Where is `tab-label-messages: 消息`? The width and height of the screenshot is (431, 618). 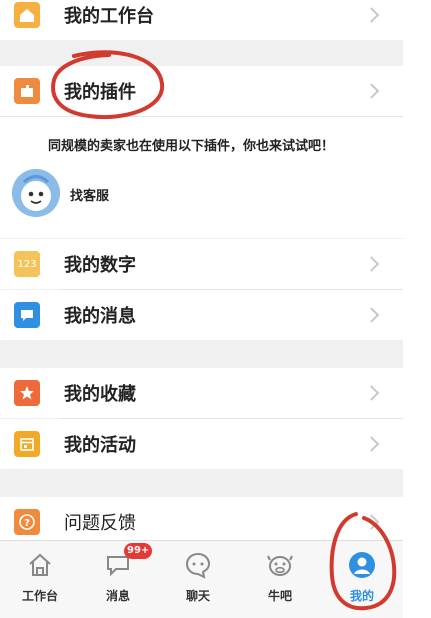
tab-label-messages: 消息 is located at coordinates (117, 596).